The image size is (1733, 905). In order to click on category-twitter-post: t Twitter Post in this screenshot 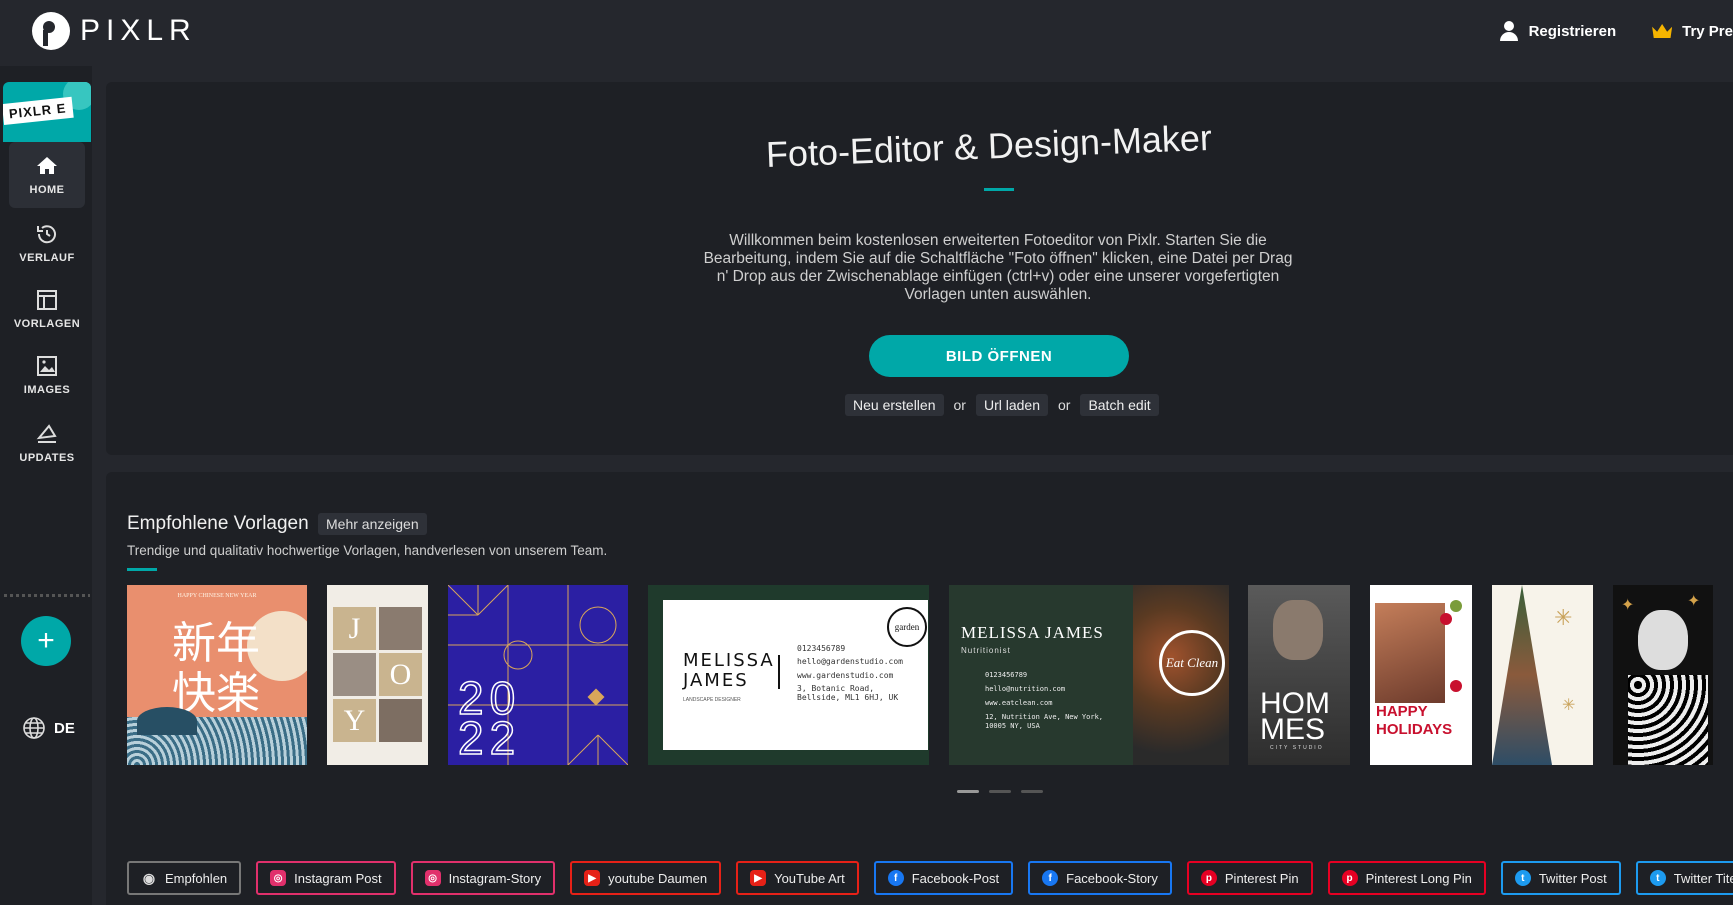, I will do `click(1560, 878)`.